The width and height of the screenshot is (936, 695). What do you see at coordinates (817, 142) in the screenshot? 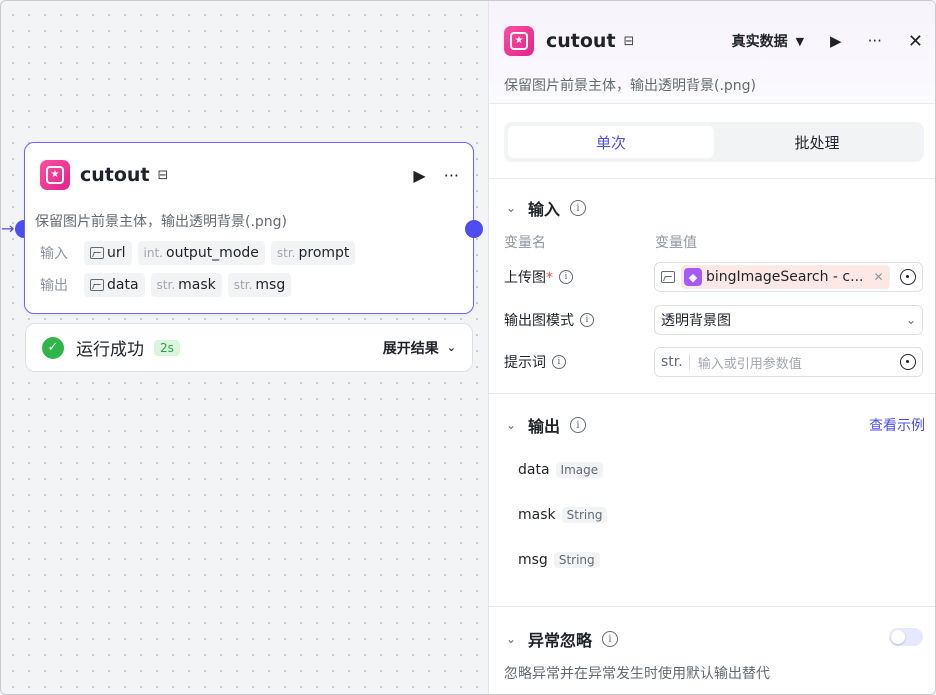
I see `tab-batch: 批处理` at bounding box center [817, 142].